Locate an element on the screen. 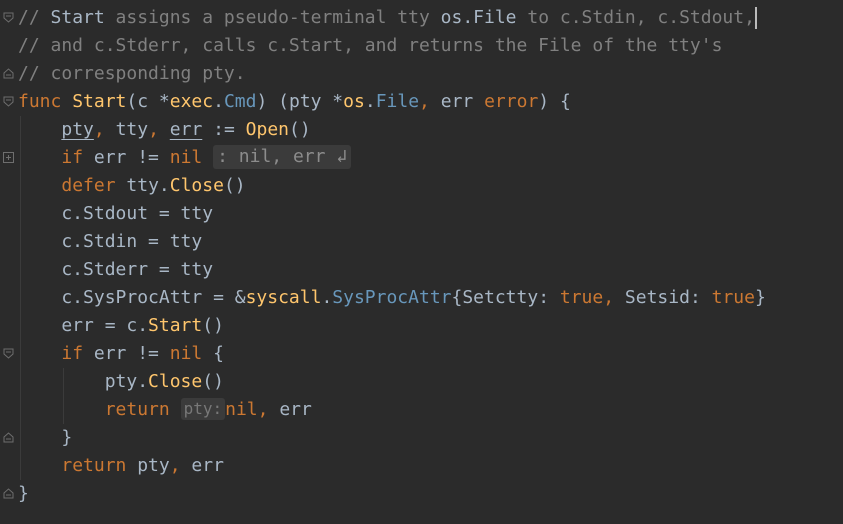  text-caret is located at coordinates (756, 18).